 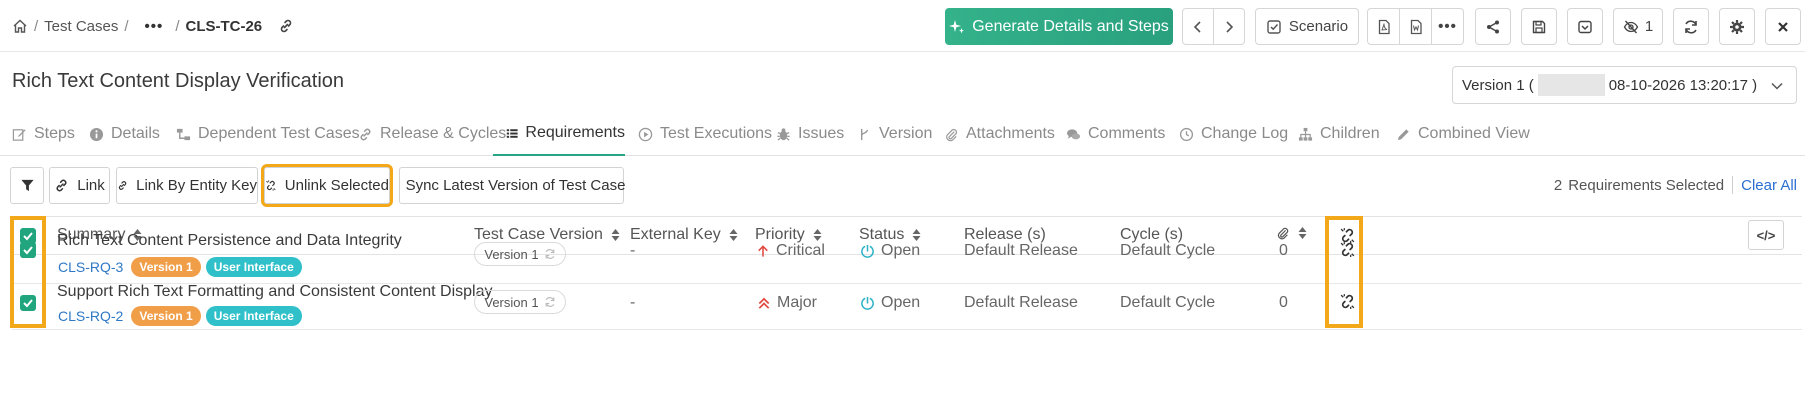 What do you see at coordinates (1769, 185) in the screenshot?
I see `clear-all-link: Clear All` at bounding box center [1769, 185].